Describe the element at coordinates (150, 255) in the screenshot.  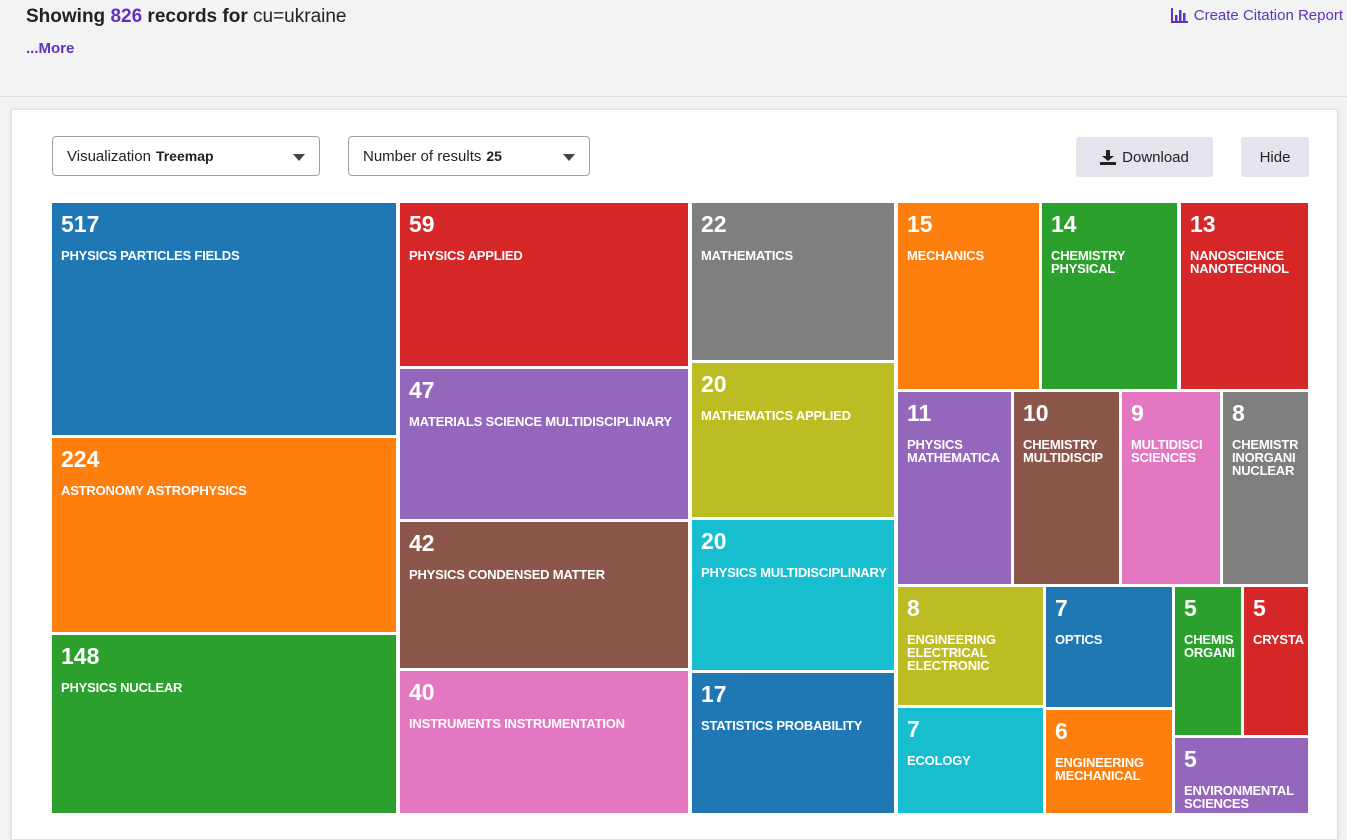
I see `treemap-cell-label: PHYSICS PARTICLES FIELDS` at that location.